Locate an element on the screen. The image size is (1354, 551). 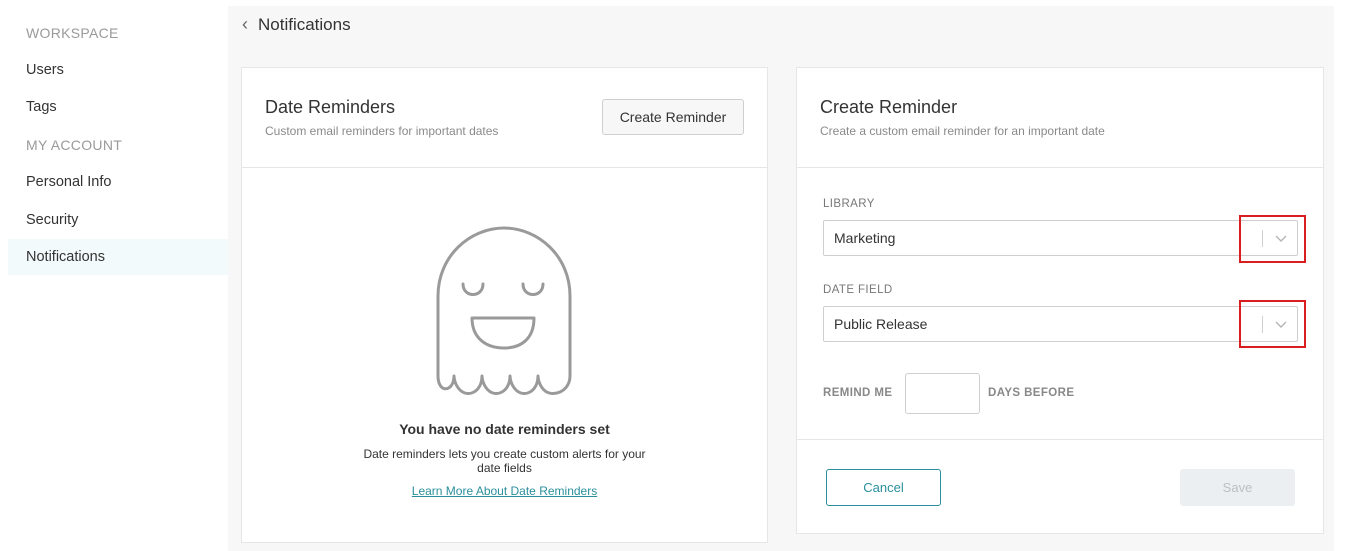
library-select-value: Marketing is located at coordinates (865, 238).